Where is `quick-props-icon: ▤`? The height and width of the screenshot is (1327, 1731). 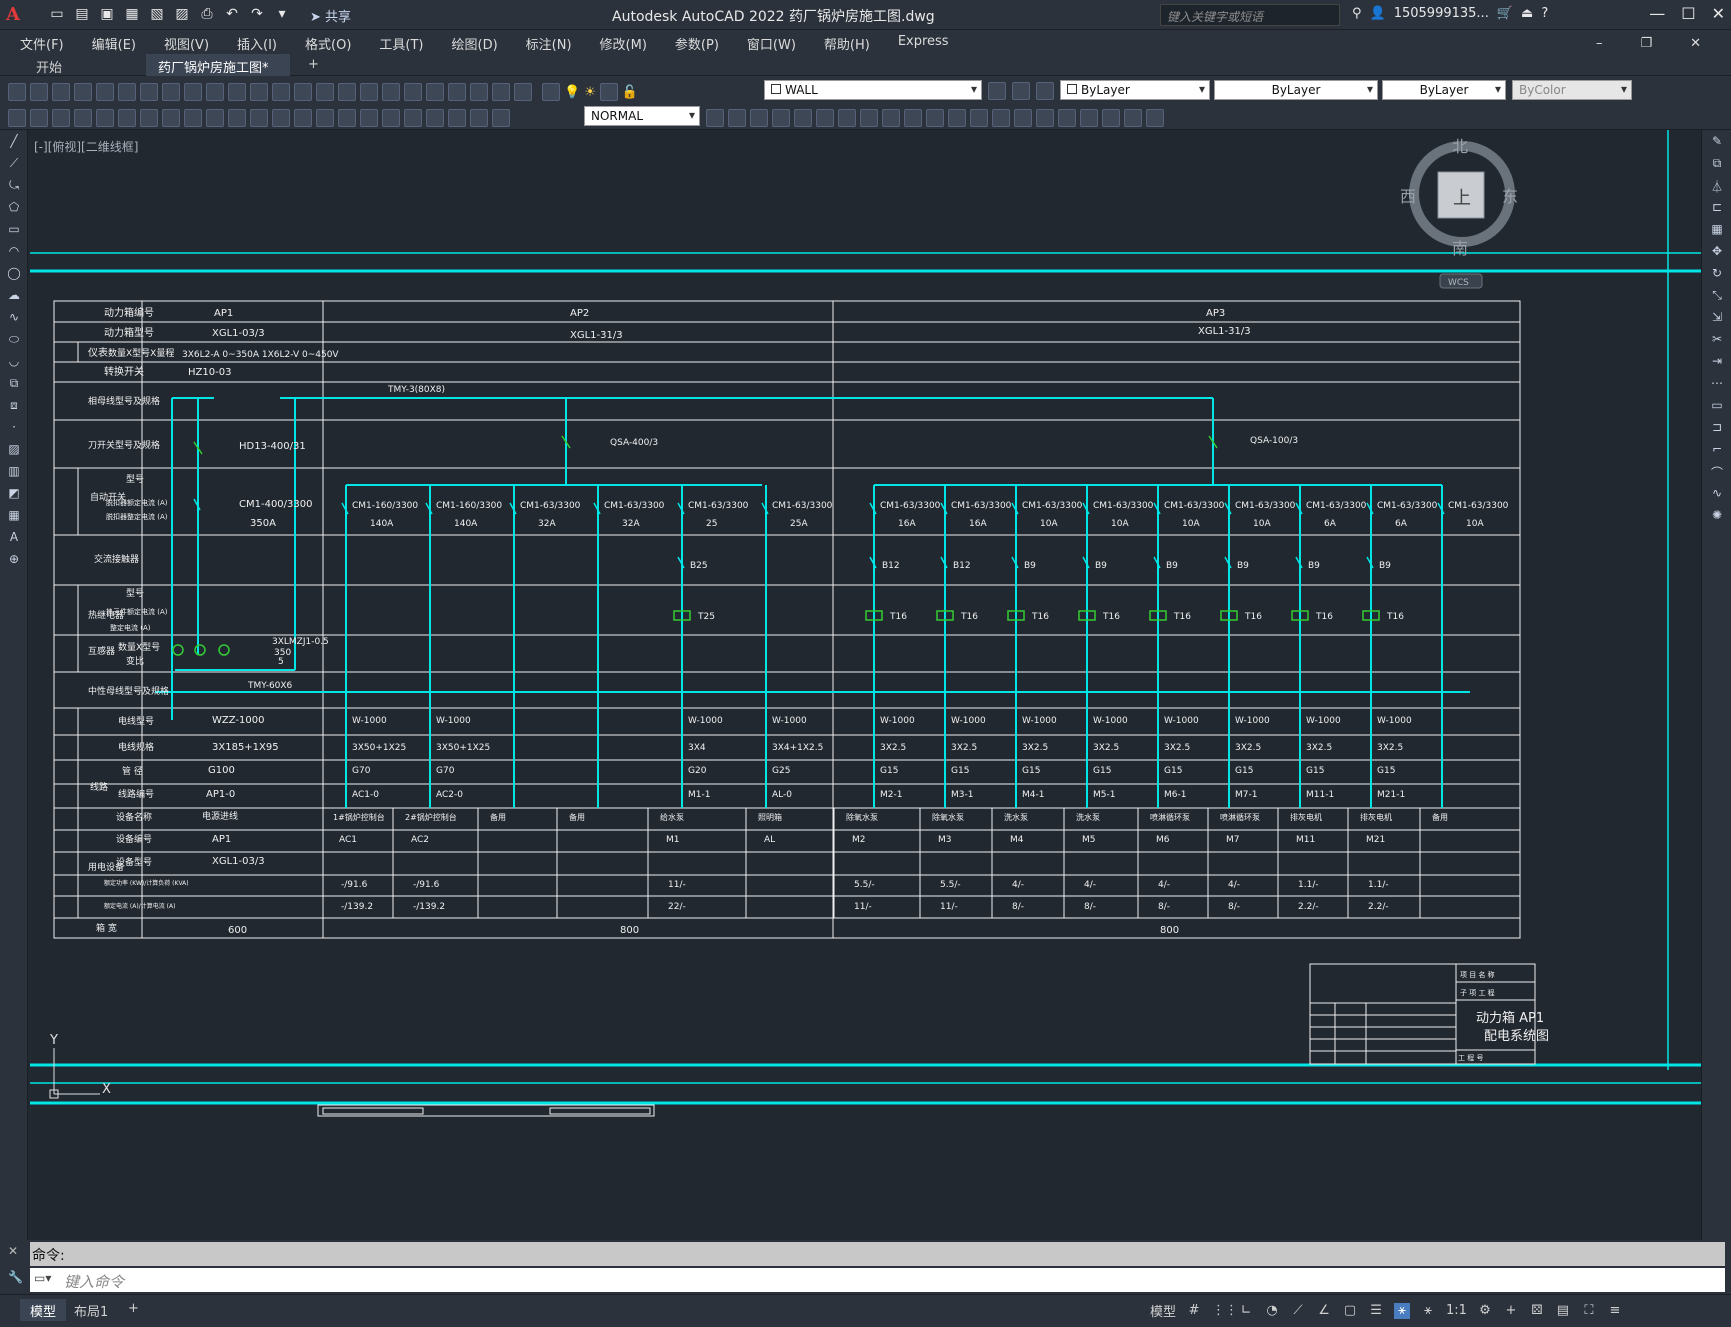
quick-props-icon: ▤ is located at coordinates (1563, 1311).